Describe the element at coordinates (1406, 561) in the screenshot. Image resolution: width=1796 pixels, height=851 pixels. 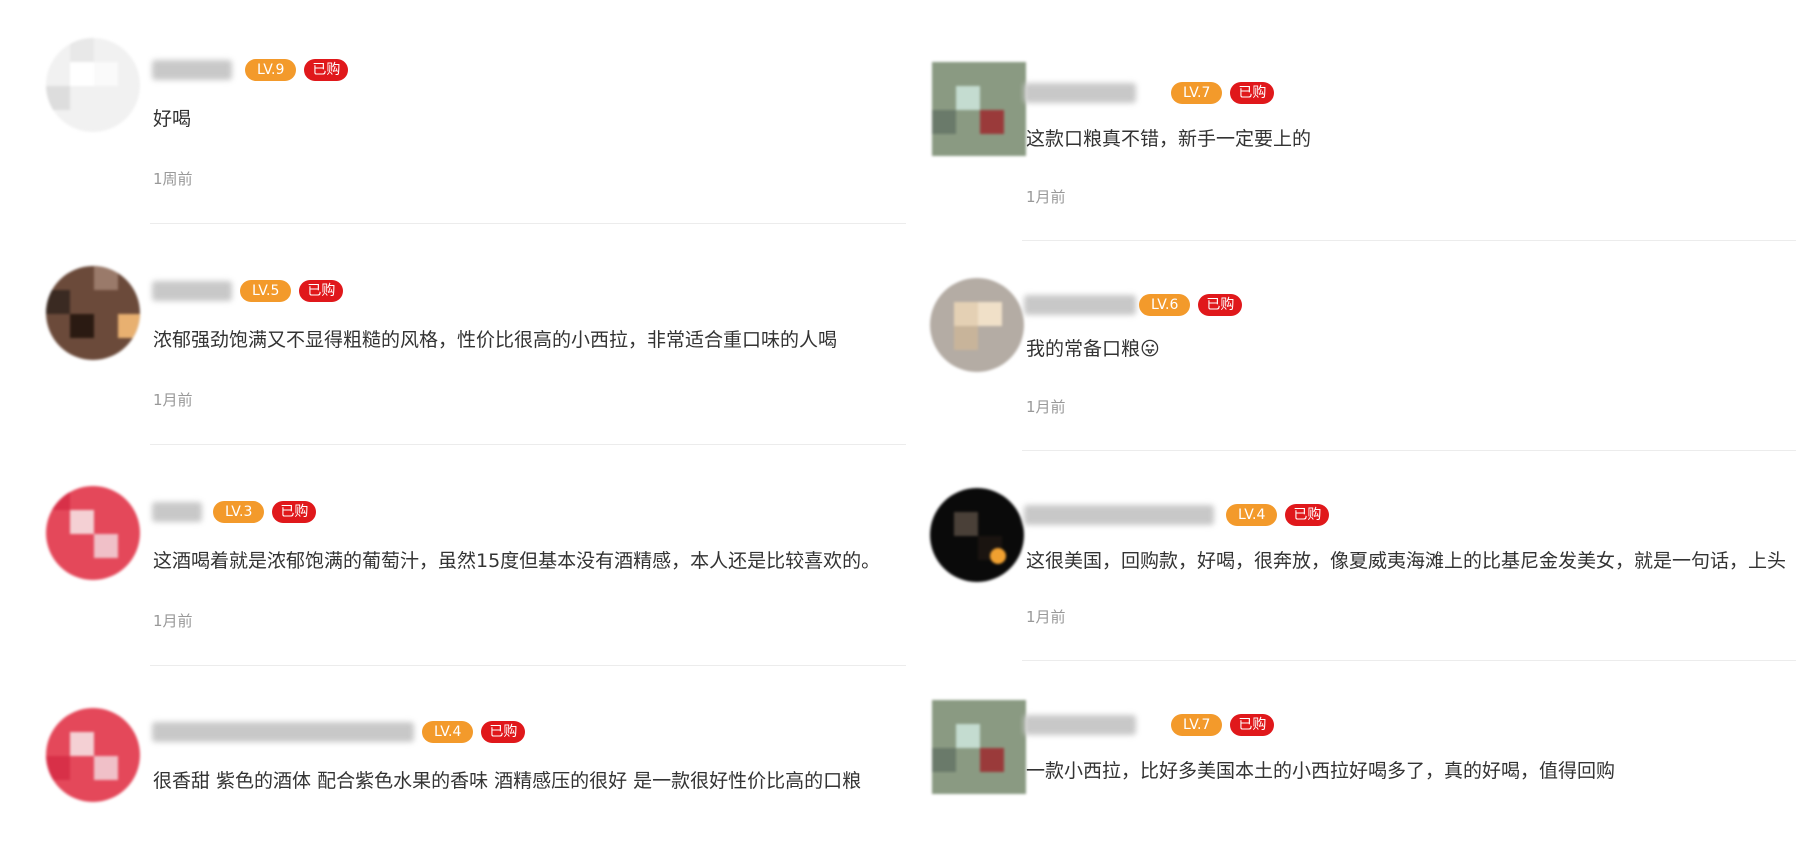
I see `review-text: 这很美国，回购款，好喝，很奔放，像夏威夷海滩上的比基尼金发美女，就是一句话，上头` at that location.